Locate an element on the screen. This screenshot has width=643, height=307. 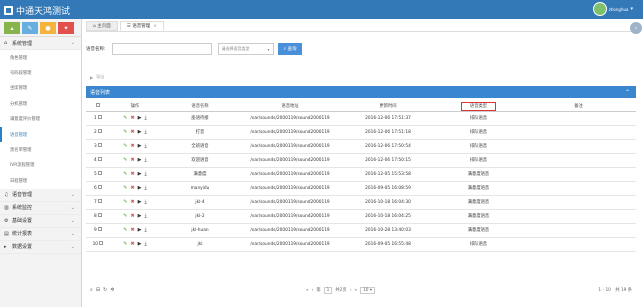
chevron-up-icon: ⌃ is located at coordinates (627, 92).